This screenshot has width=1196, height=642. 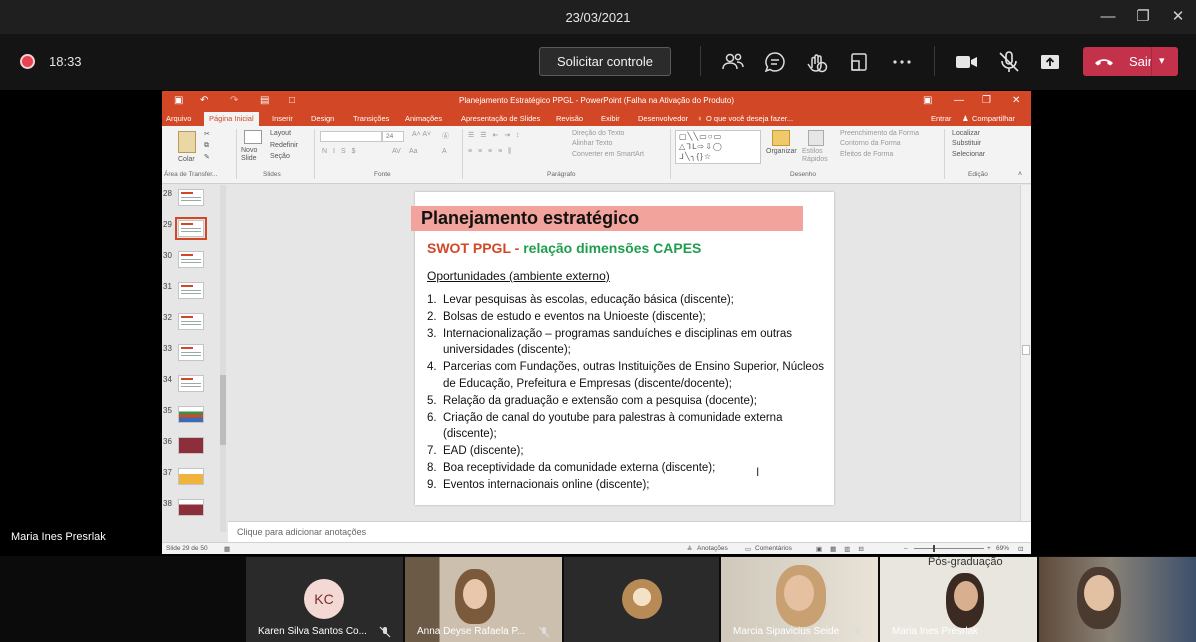 What do you see at coordinates (959, 100) in the screenshot?
I see `ppt-minimize-button: —` at bounding box center [959, 100].